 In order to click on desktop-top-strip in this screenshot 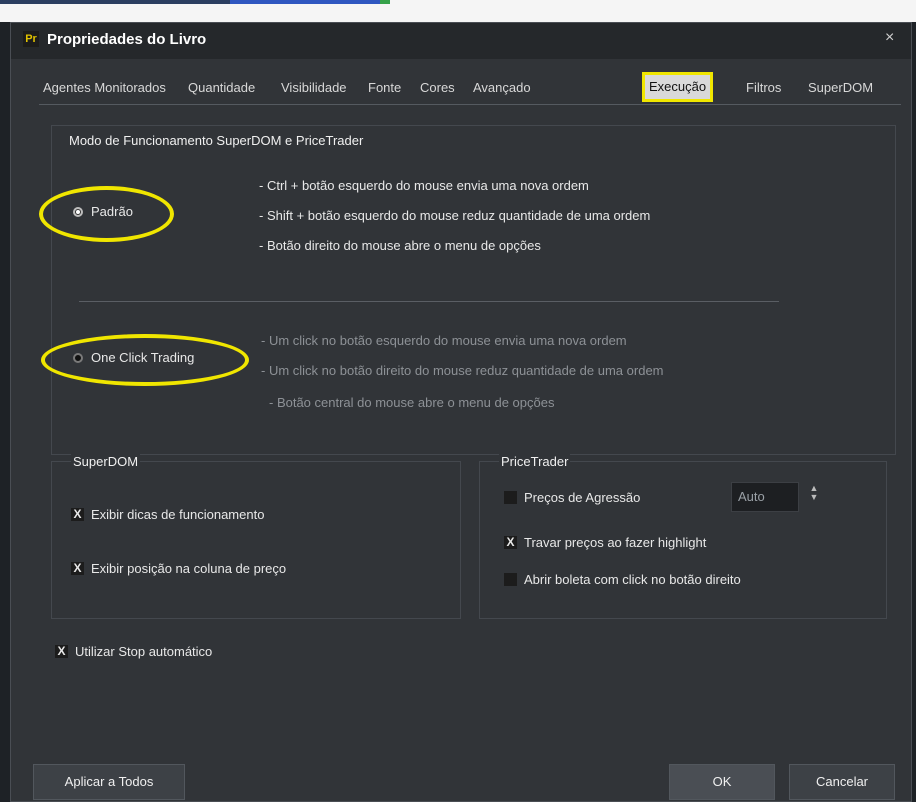, I will do `click(458, 11)`.